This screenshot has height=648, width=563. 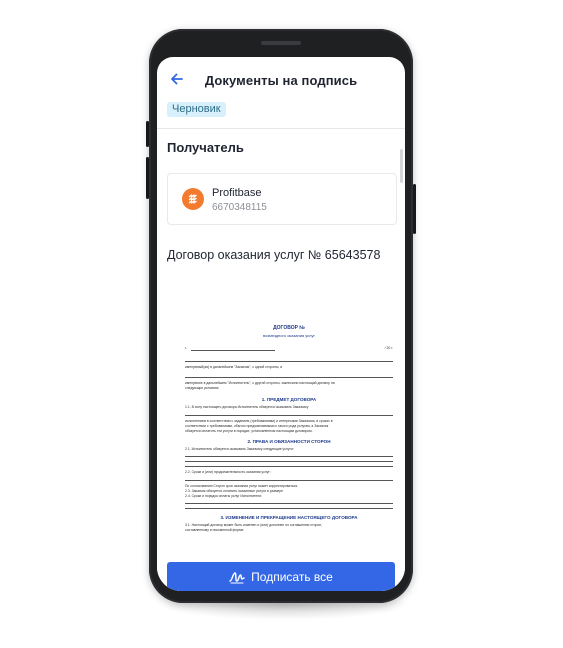 What do you see at coordinates (215, 530) in the screenshot?
I see `preview-line: составленному в письменной форме.` at bounding box center [215, 530].